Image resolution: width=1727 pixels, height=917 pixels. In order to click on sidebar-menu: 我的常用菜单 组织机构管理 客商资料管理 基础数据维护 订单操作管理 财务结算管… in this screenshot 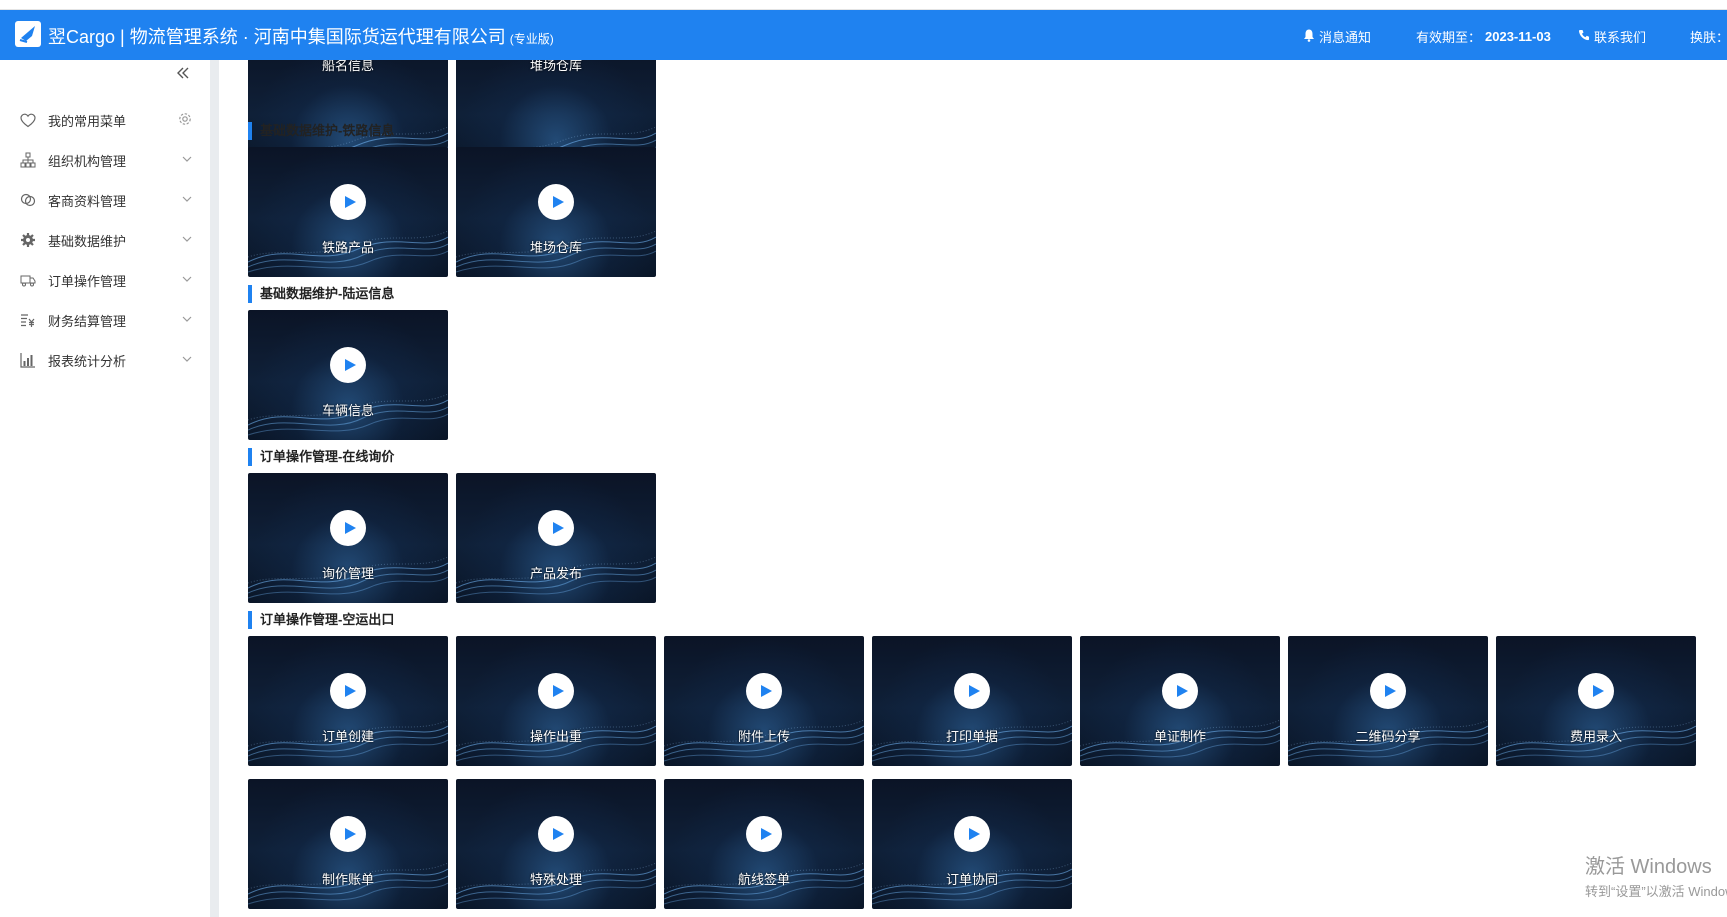, I will do `click(105, 240)`.